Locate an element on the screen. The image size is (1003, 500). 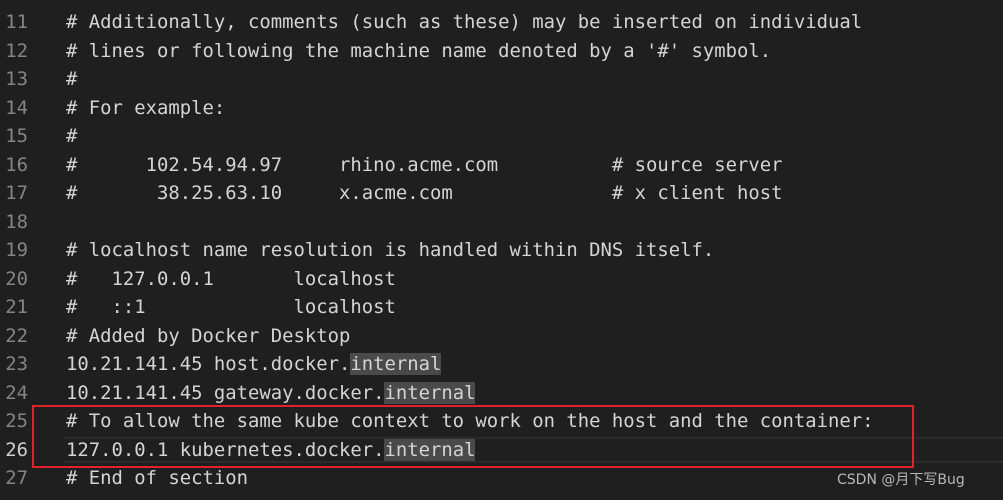
line-text: # Added by Docker Desktop is located at coordinates (534, 336).